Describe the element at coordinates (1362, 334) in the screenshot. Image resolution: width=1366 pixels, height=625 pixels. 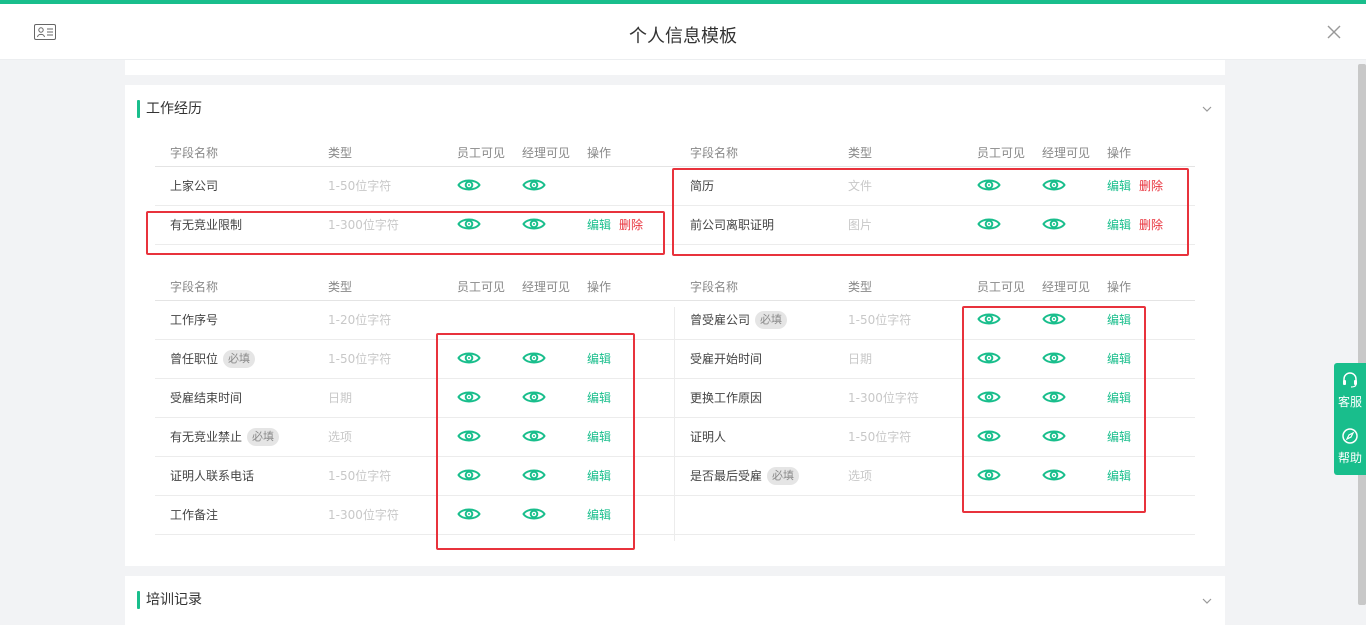
I see `scrollbar` at that location.